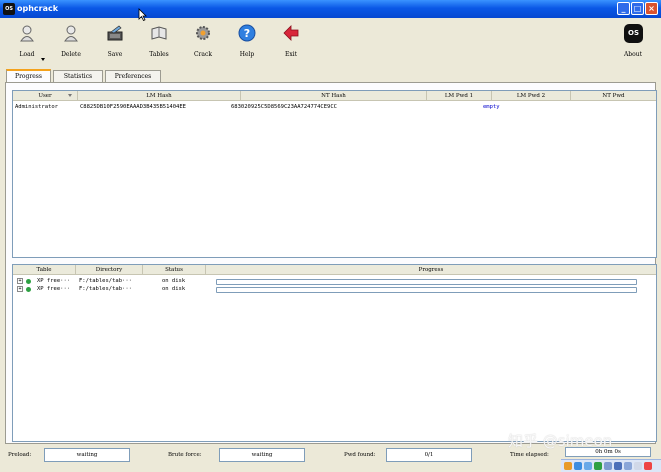 Image resolution: width=661 pixels, height=472 pixels. What do you see at coordinates (330, 9) in the screenshot?
I see `title-bar: OS ophcrack _ □ ×` at bounding box center [330, 9].